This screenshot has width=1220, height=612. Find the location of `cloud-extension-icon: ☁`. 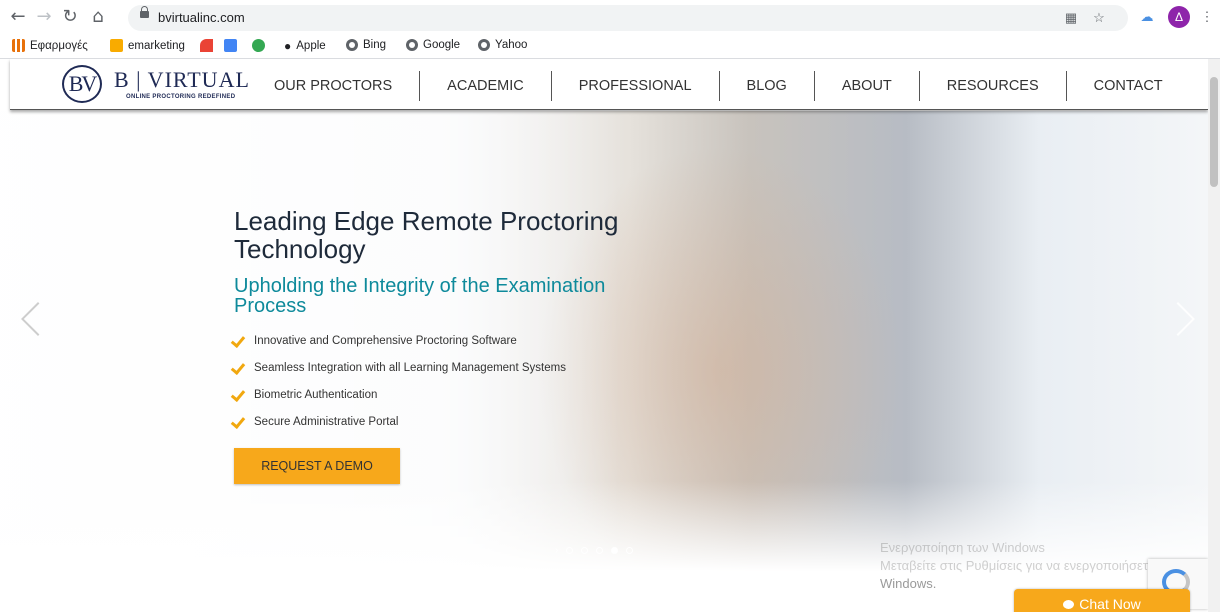

cloud-extension-icon: ☁ is located at coordinates (1147, 17).